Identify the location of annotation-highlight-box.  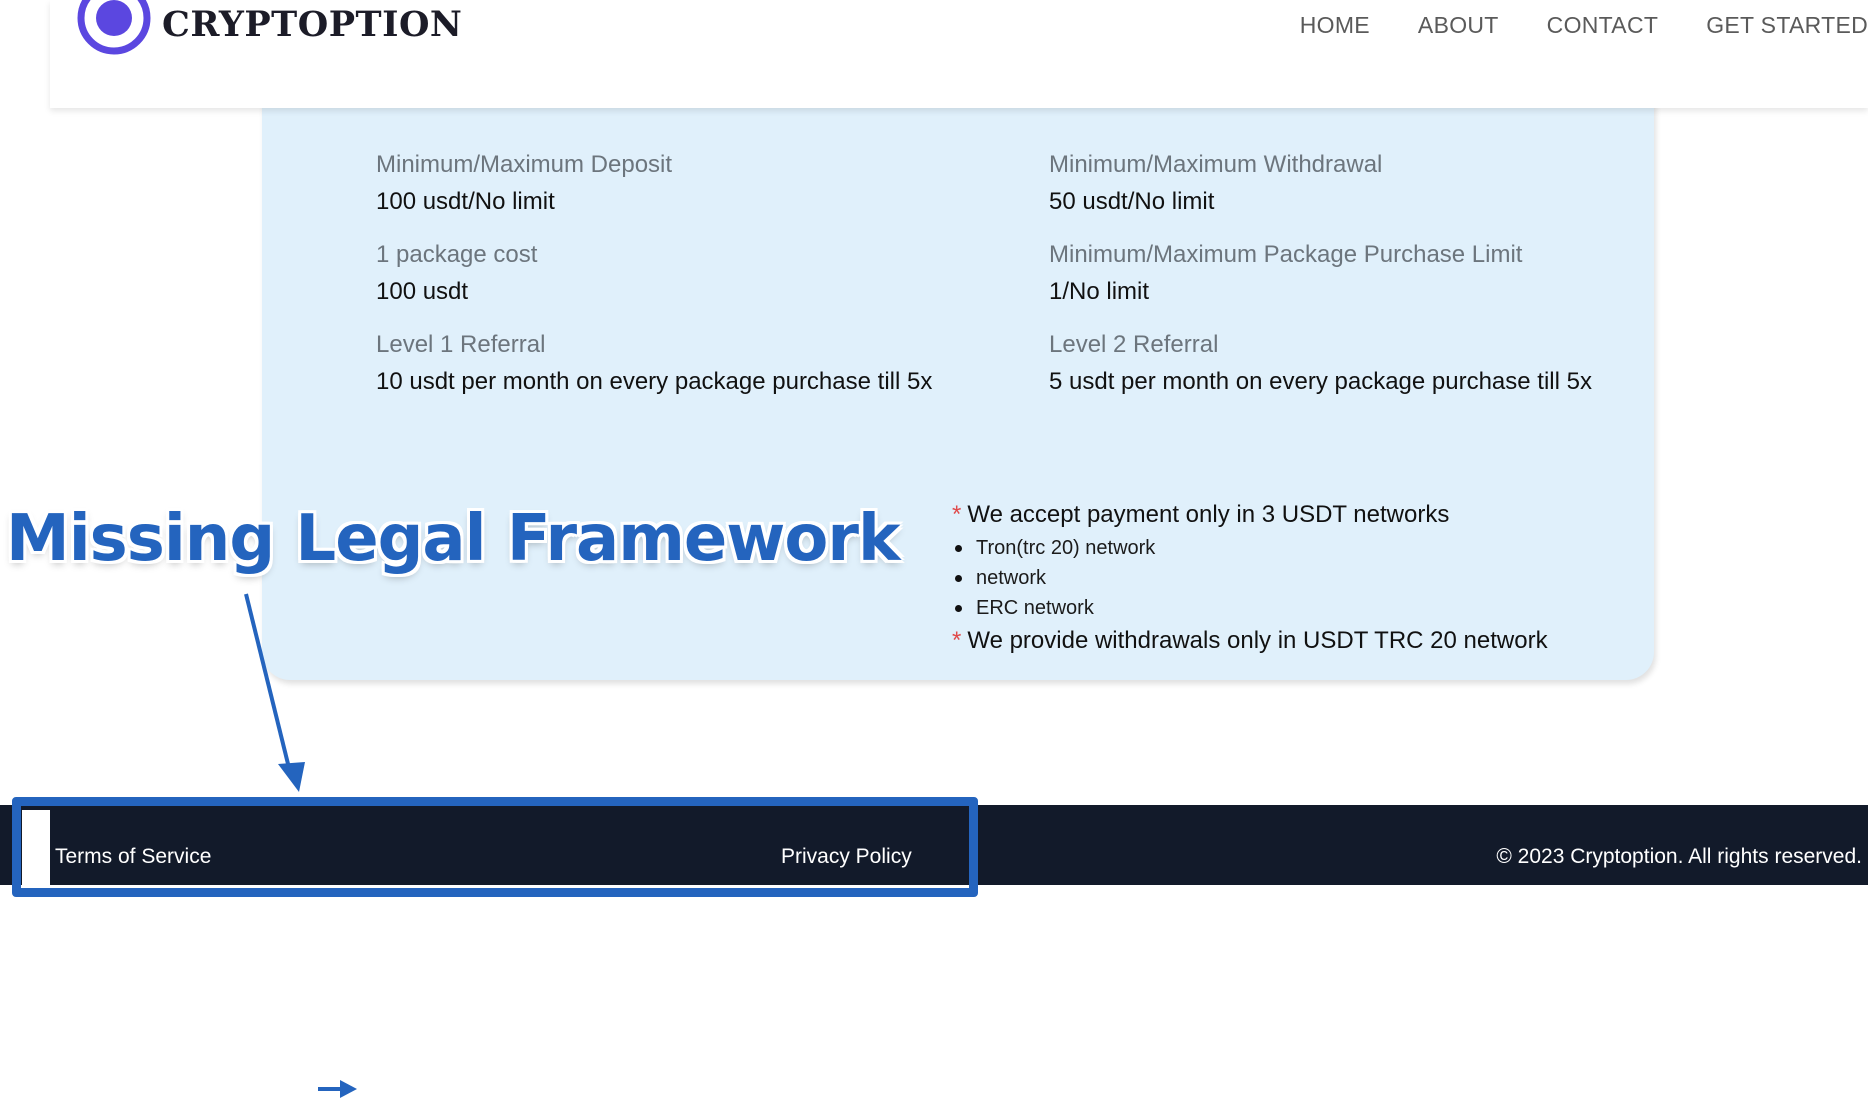
(495, 847).